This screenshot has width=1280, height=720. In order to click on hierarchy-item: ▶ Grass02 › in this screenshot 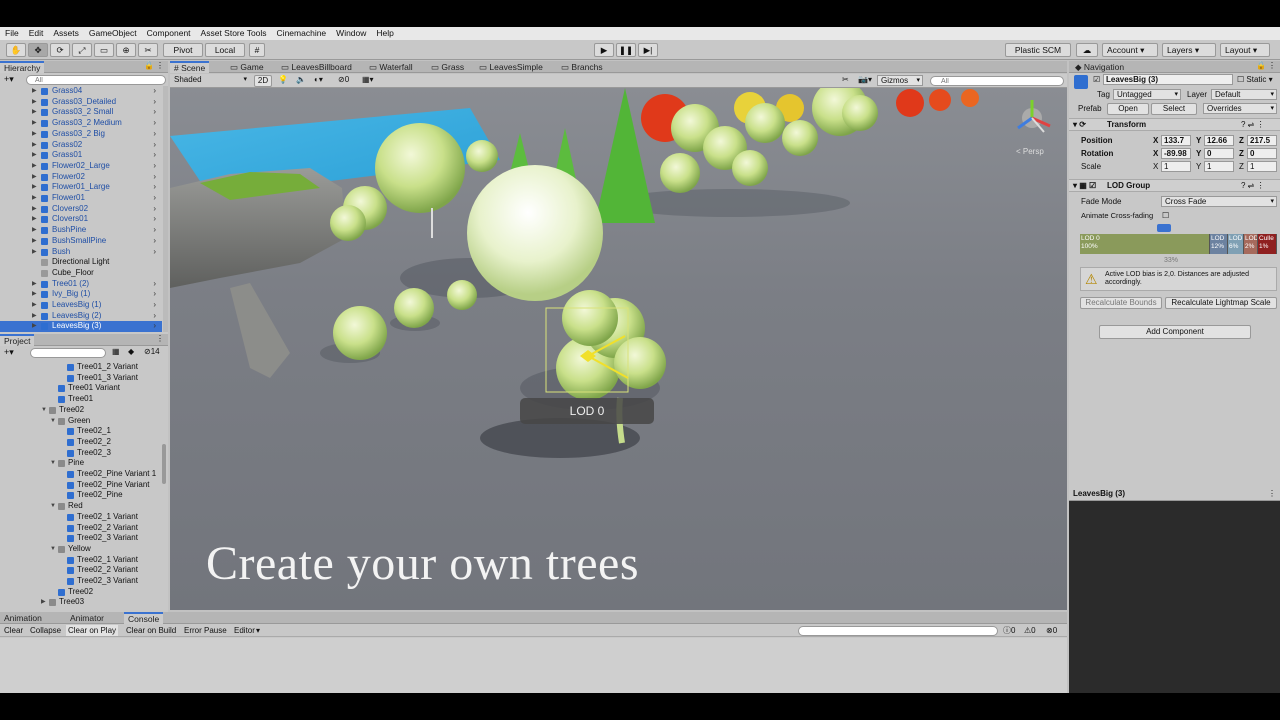, I will do `click(81, 145)`.